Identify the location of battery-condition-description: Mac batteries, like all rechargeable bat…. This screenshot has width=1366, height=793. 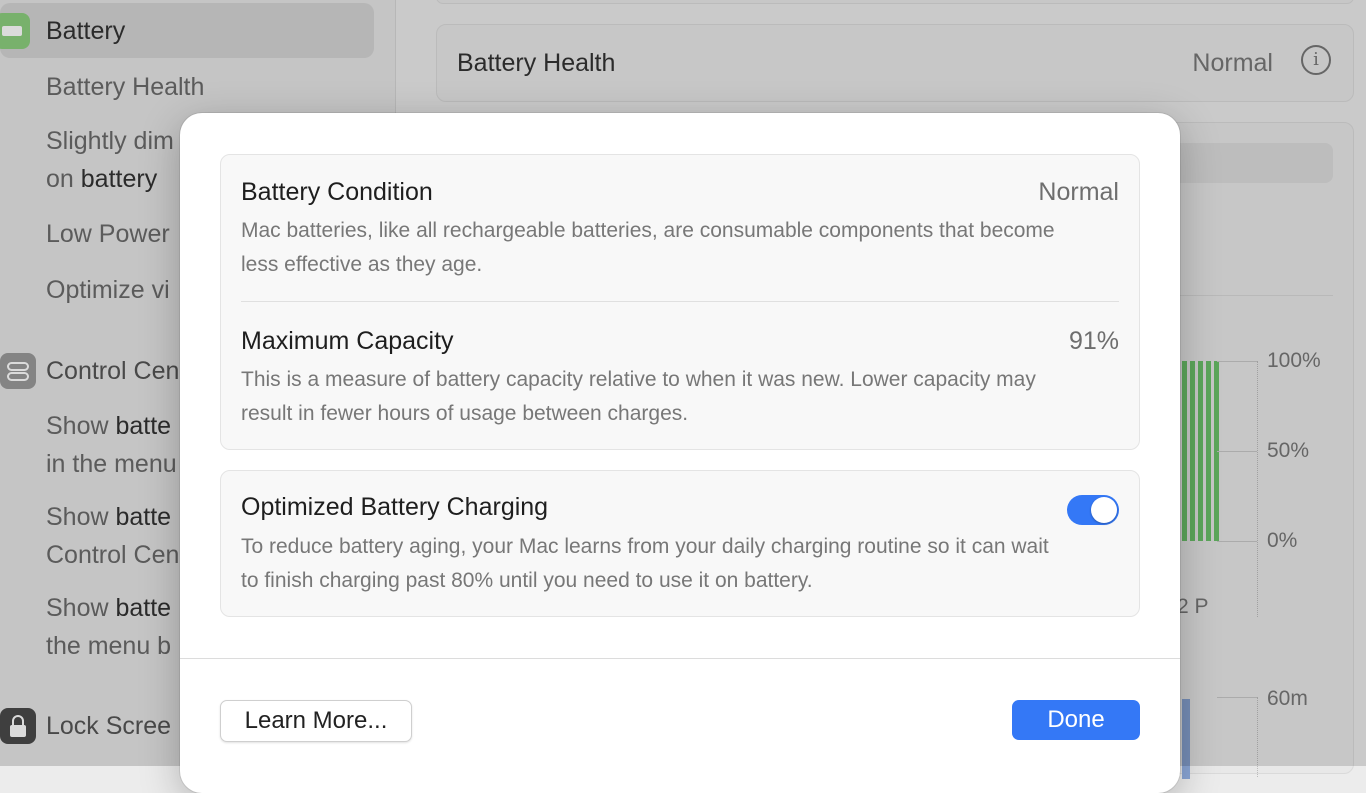
(648, 247).